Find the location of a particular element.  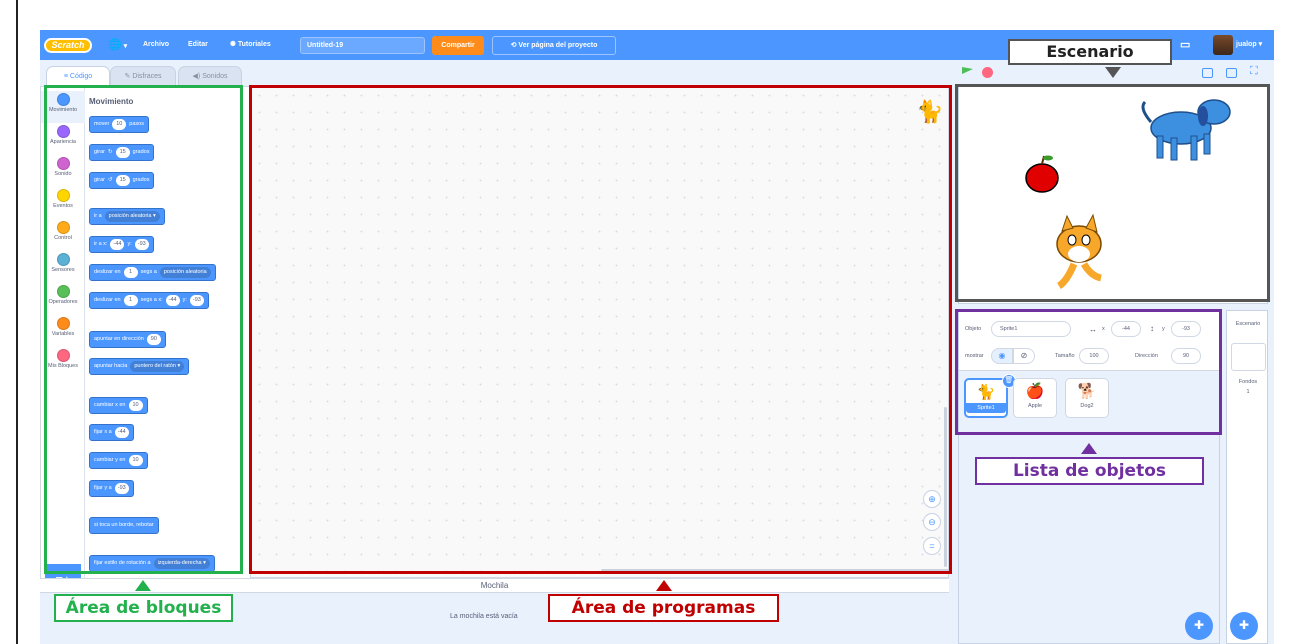

callout-area-programas: Área de programas is located at coordinates (663, 608).